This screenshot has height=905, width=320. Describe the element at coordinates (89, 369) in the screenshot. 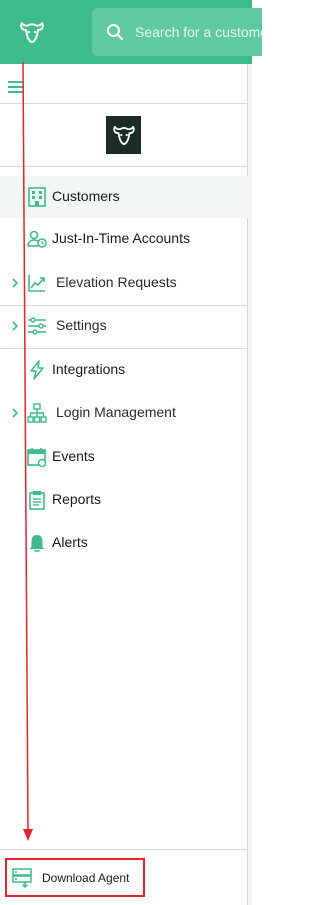

I see `sidebar-item-label: Integrations` at that location.